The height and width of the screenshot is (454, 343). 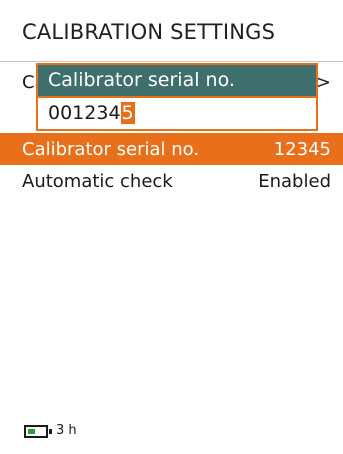 What do you see at coordinates (97, 181) in the screenshot?
I see `menu-row-label: Automatic check` at bounding box center [97, 181].